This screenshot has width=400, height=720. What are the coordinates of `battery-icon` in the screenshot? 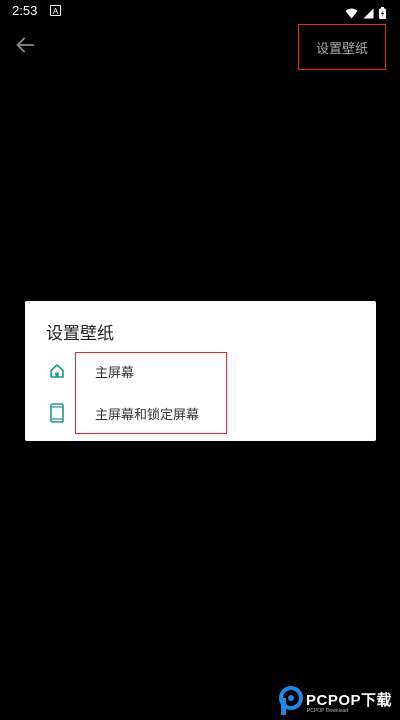 It's located at (382, 13).